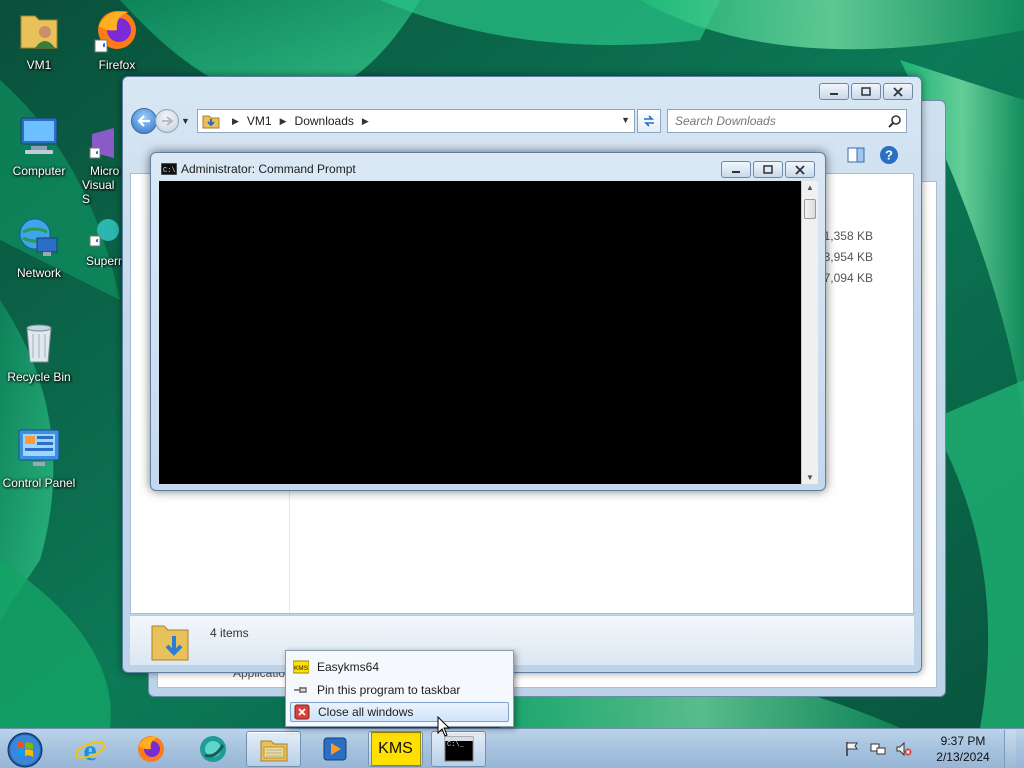 The width and height of the screenshot is (1024, 768). Describe the element at coordinates (39, 447) in the screenshot. I see `control-panel-icon` at that location.